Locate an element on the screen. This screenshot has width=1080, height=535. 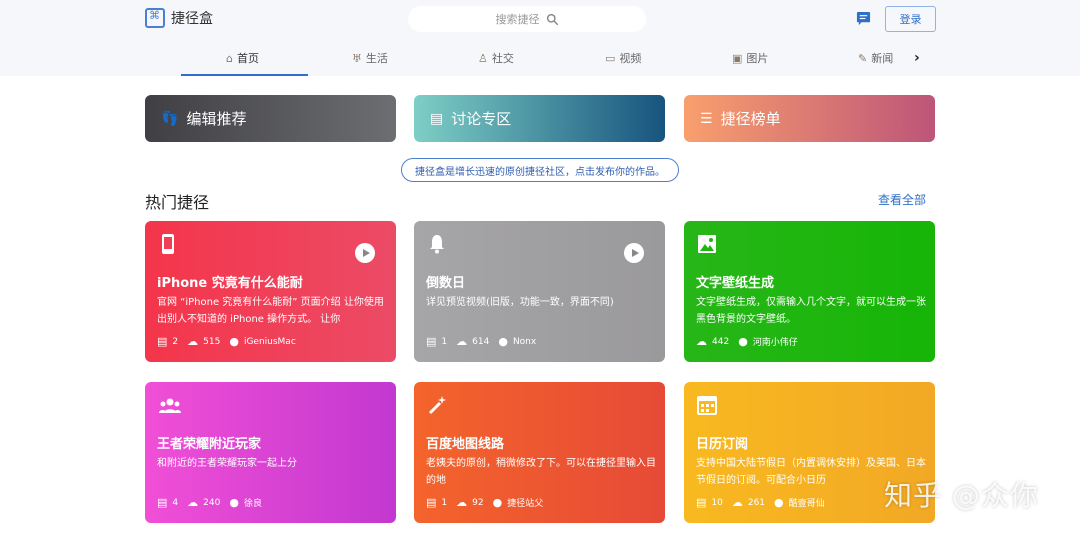
tab-video: ▭ 视频 is located at coordinates (623, 58).